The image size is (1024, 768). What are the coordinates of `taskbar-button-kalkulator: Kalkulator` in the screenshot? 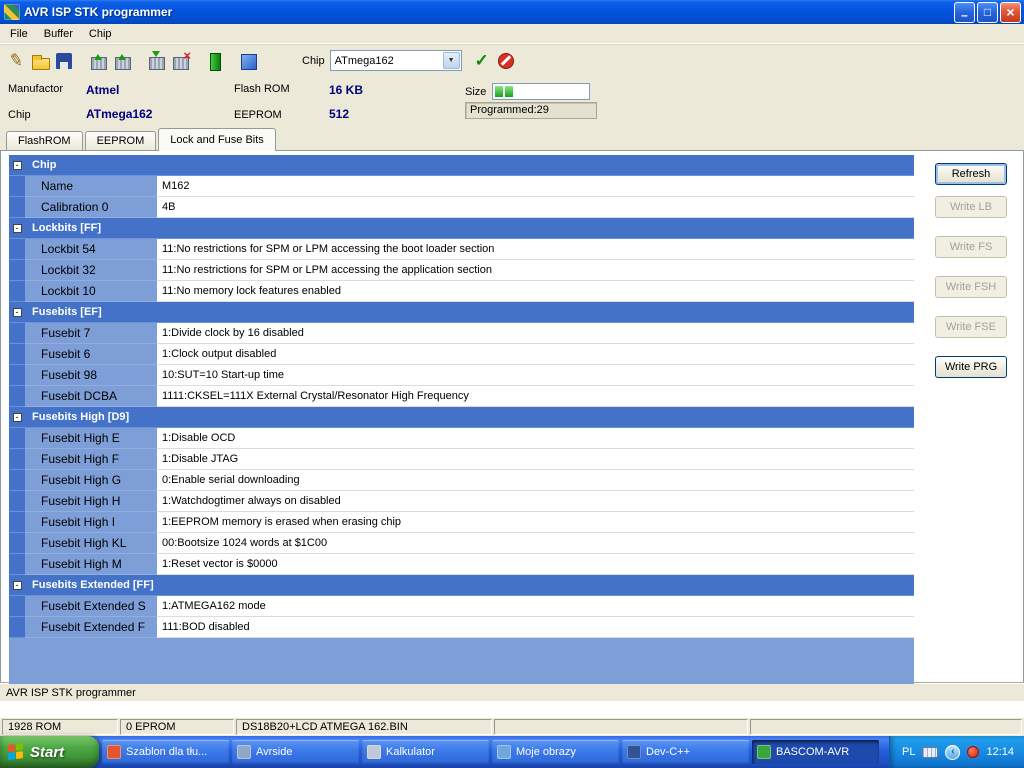 It's located at (425, 752).